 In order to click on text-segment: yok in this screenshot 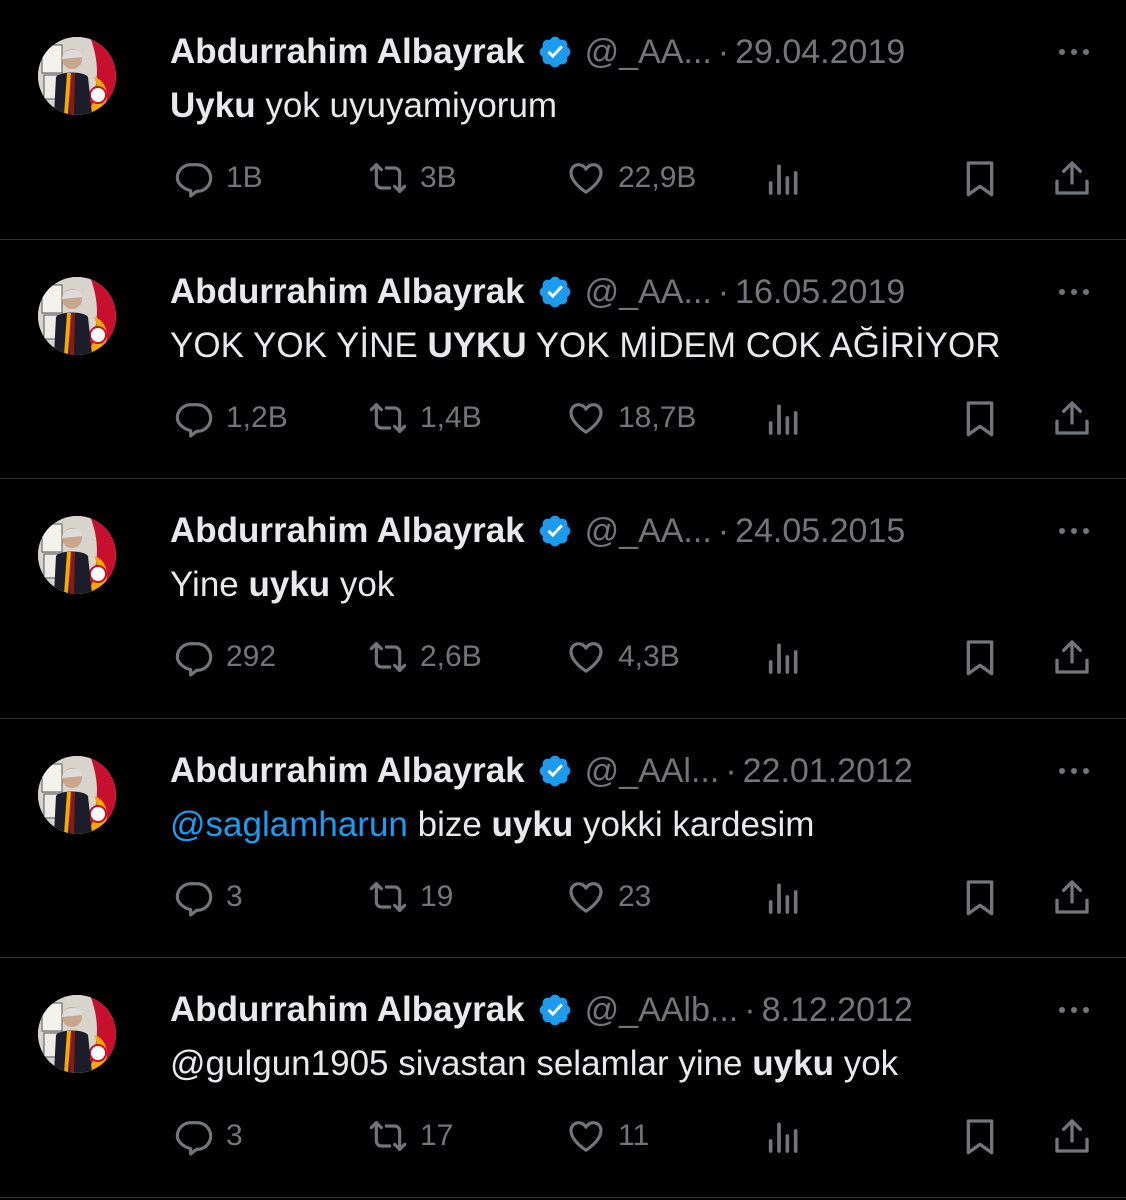, I will do `click(362, 584)`.